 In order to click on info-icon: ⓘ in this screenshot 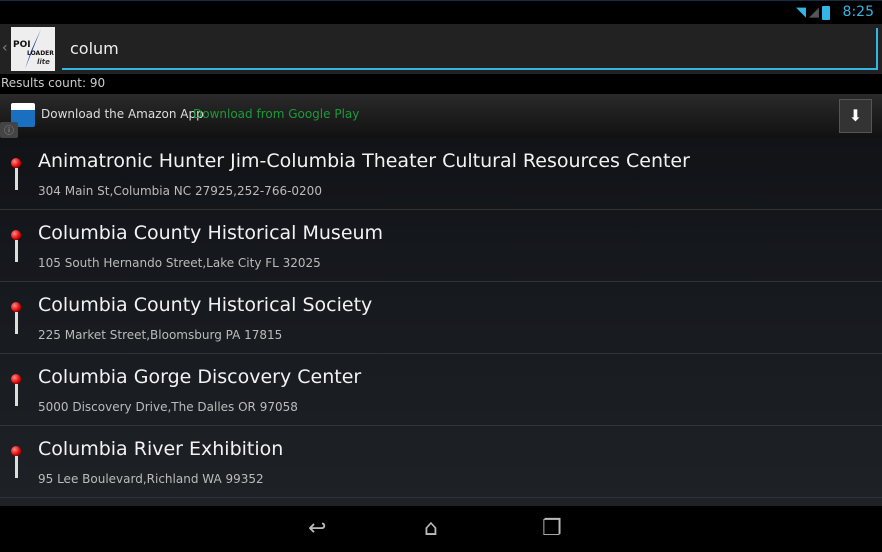, I will do `click(9, 130)`.